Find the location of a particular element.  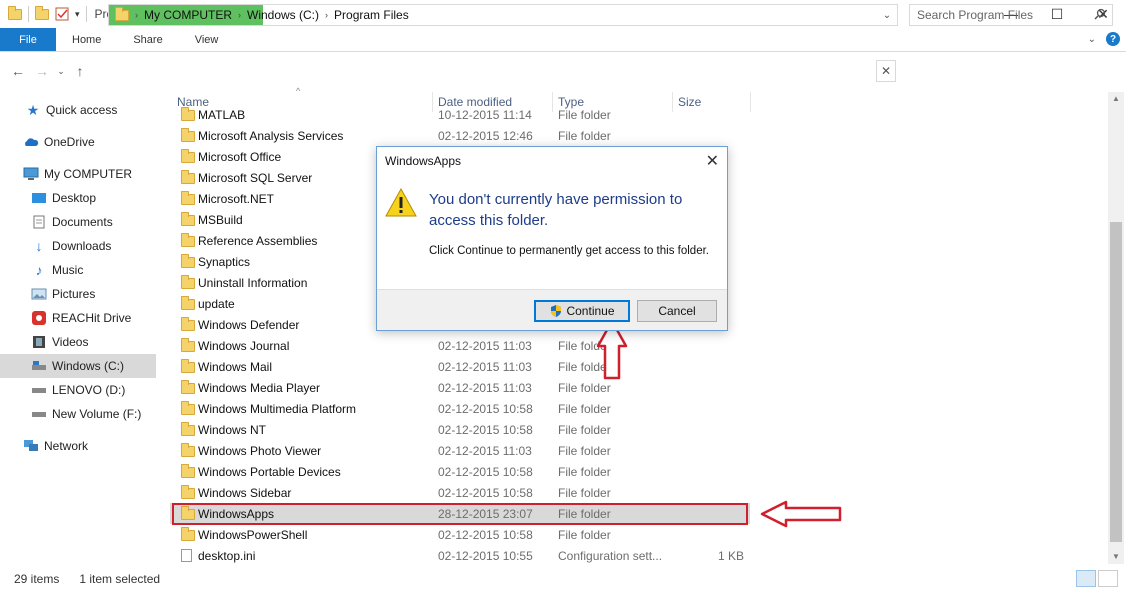

drive-icon is located at coordinates (39, 318).